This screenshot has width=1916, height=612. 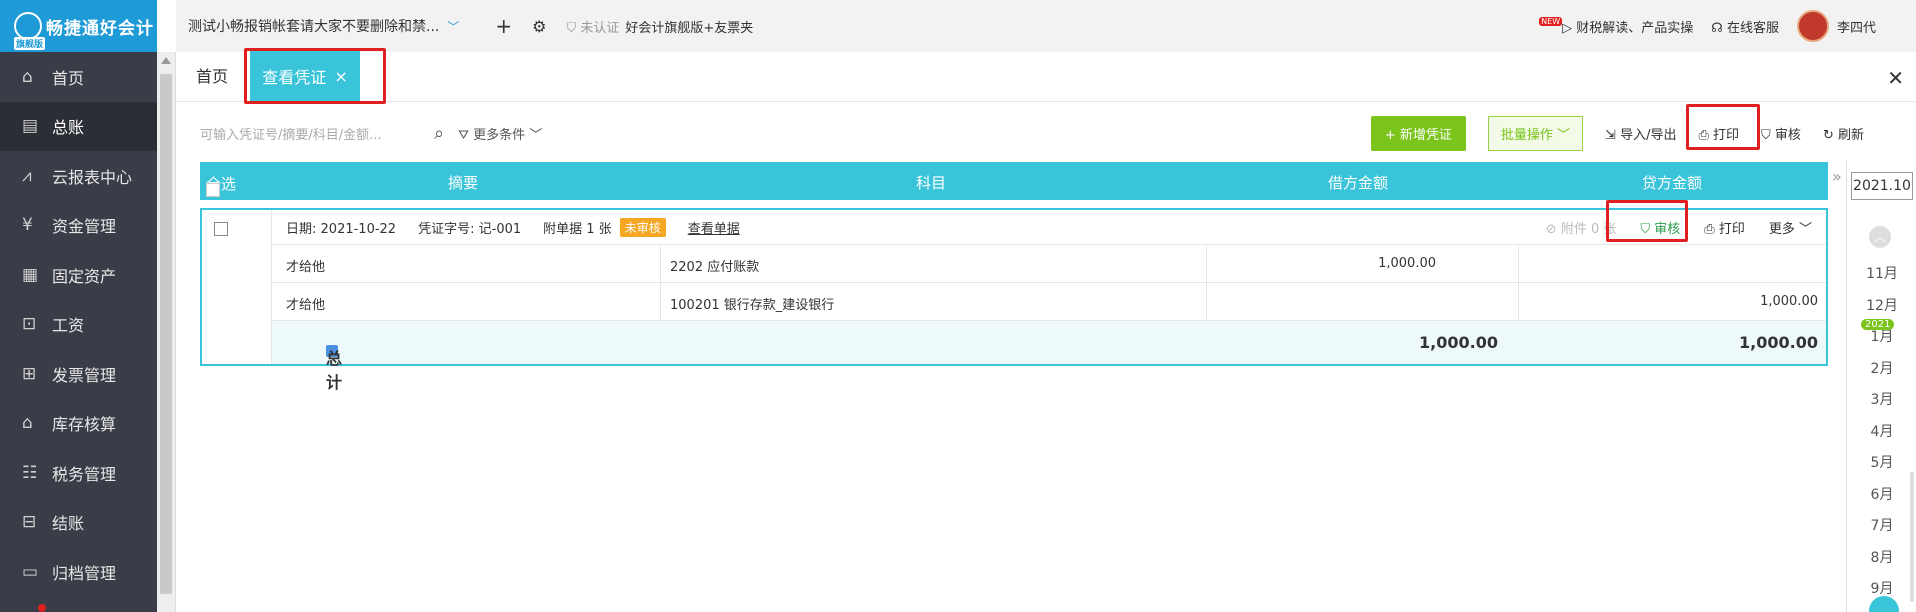 I want to click on voucher-print-button: ⎙ 打印, so click(x=1724, y=227).